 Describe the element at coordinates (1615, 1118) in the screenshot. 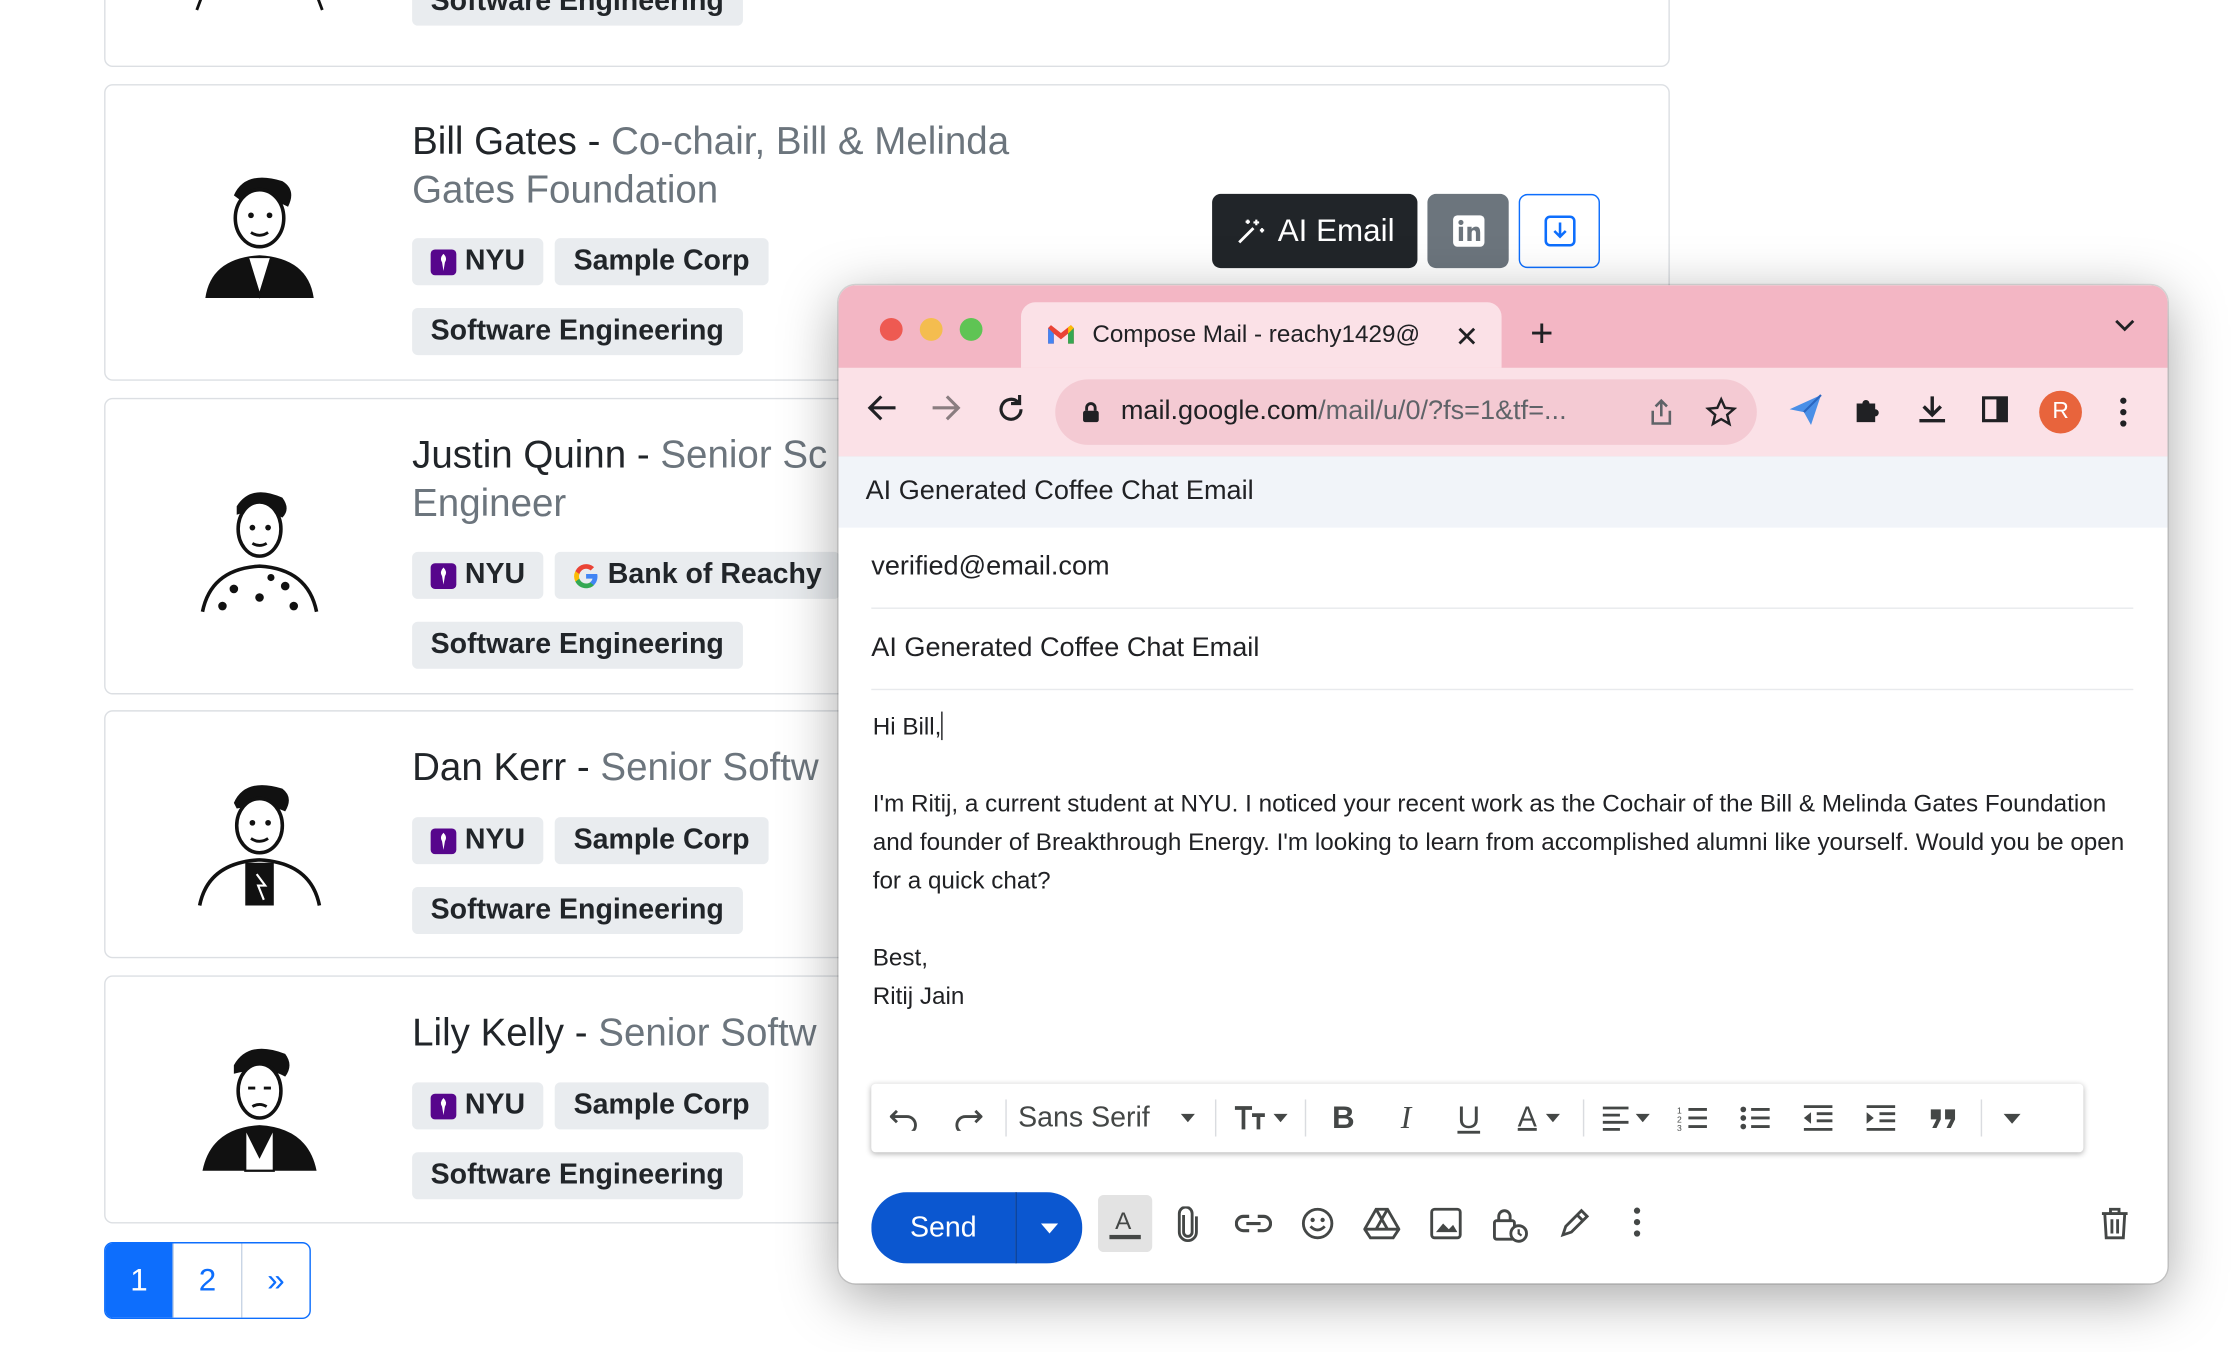

I see `align-left-icon` at that location.